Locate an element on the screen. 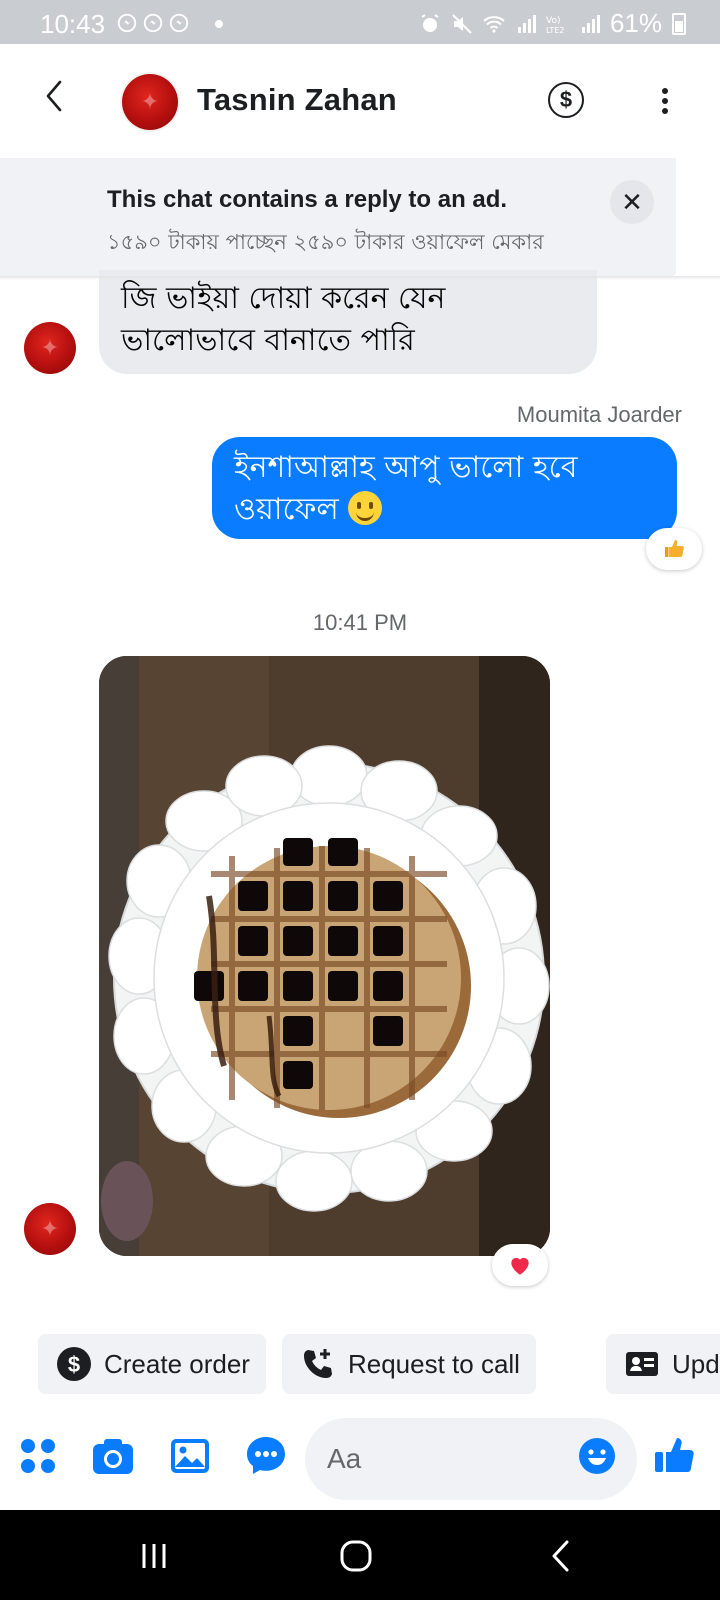  close-banner-button: ✕ is located at coordinates (632, 202).